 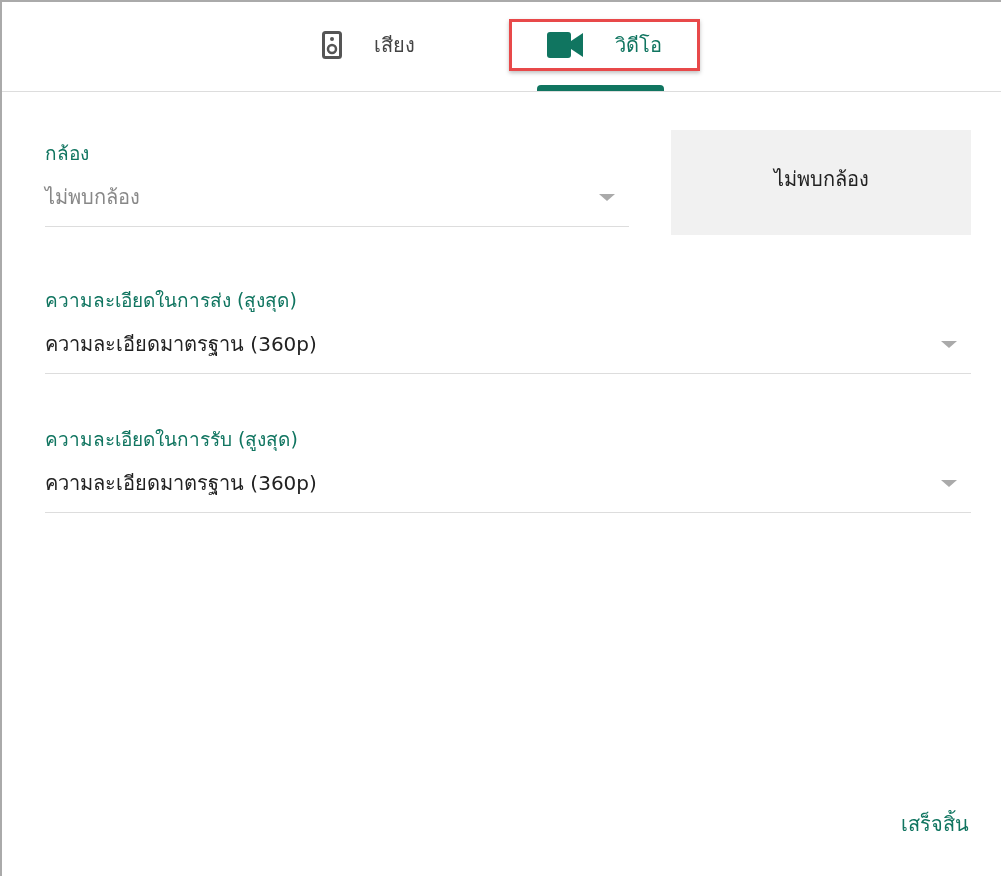 I want to click on camera-preview: ไม่พบกล้อง, so click(x=821, y=182).